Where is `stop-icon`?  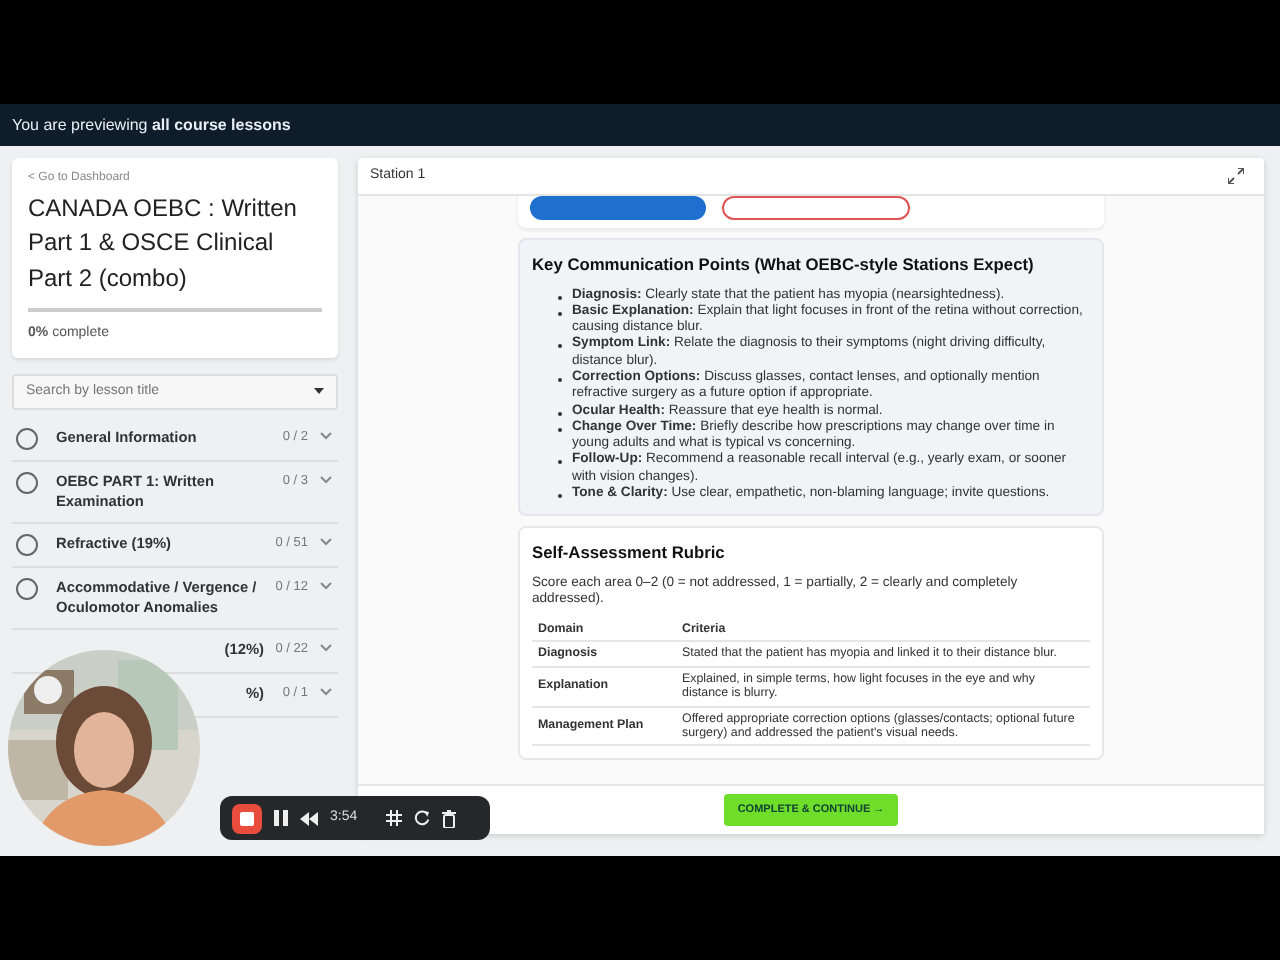
stop-icon is located at coordinates (247, 818).